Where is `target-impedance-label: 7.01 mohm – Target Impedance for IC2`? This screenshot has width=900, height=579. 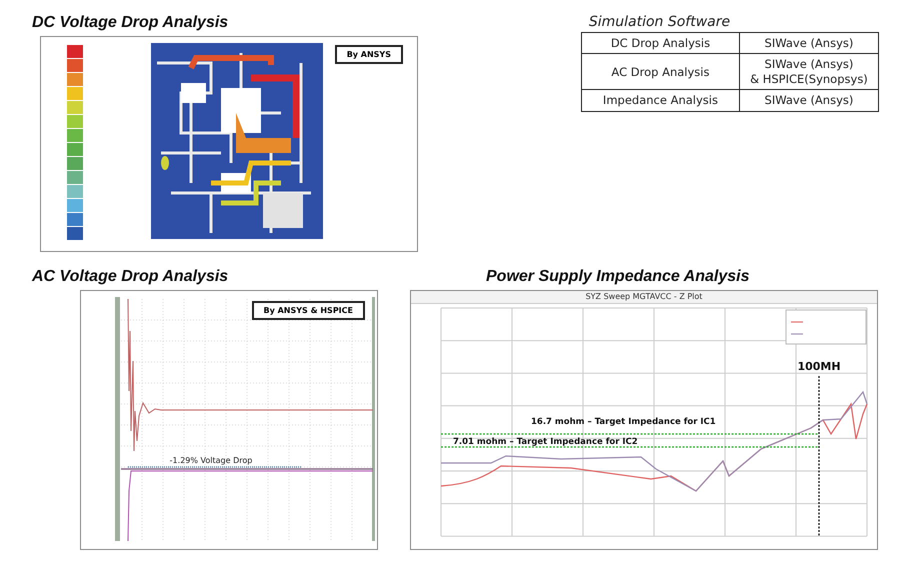 target-impedance-label: 7.01 mohm – Target Impedance for IC2 is located at coordinates (545, 442).